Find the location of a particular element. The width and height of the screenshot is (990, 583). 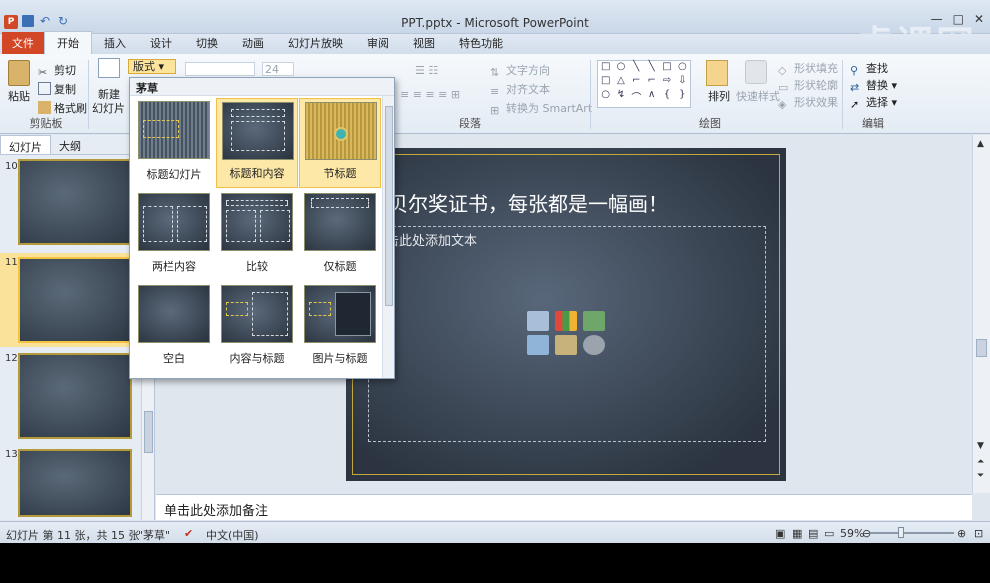

tab-transitions: 切换 is located at coordinates (207, 43).